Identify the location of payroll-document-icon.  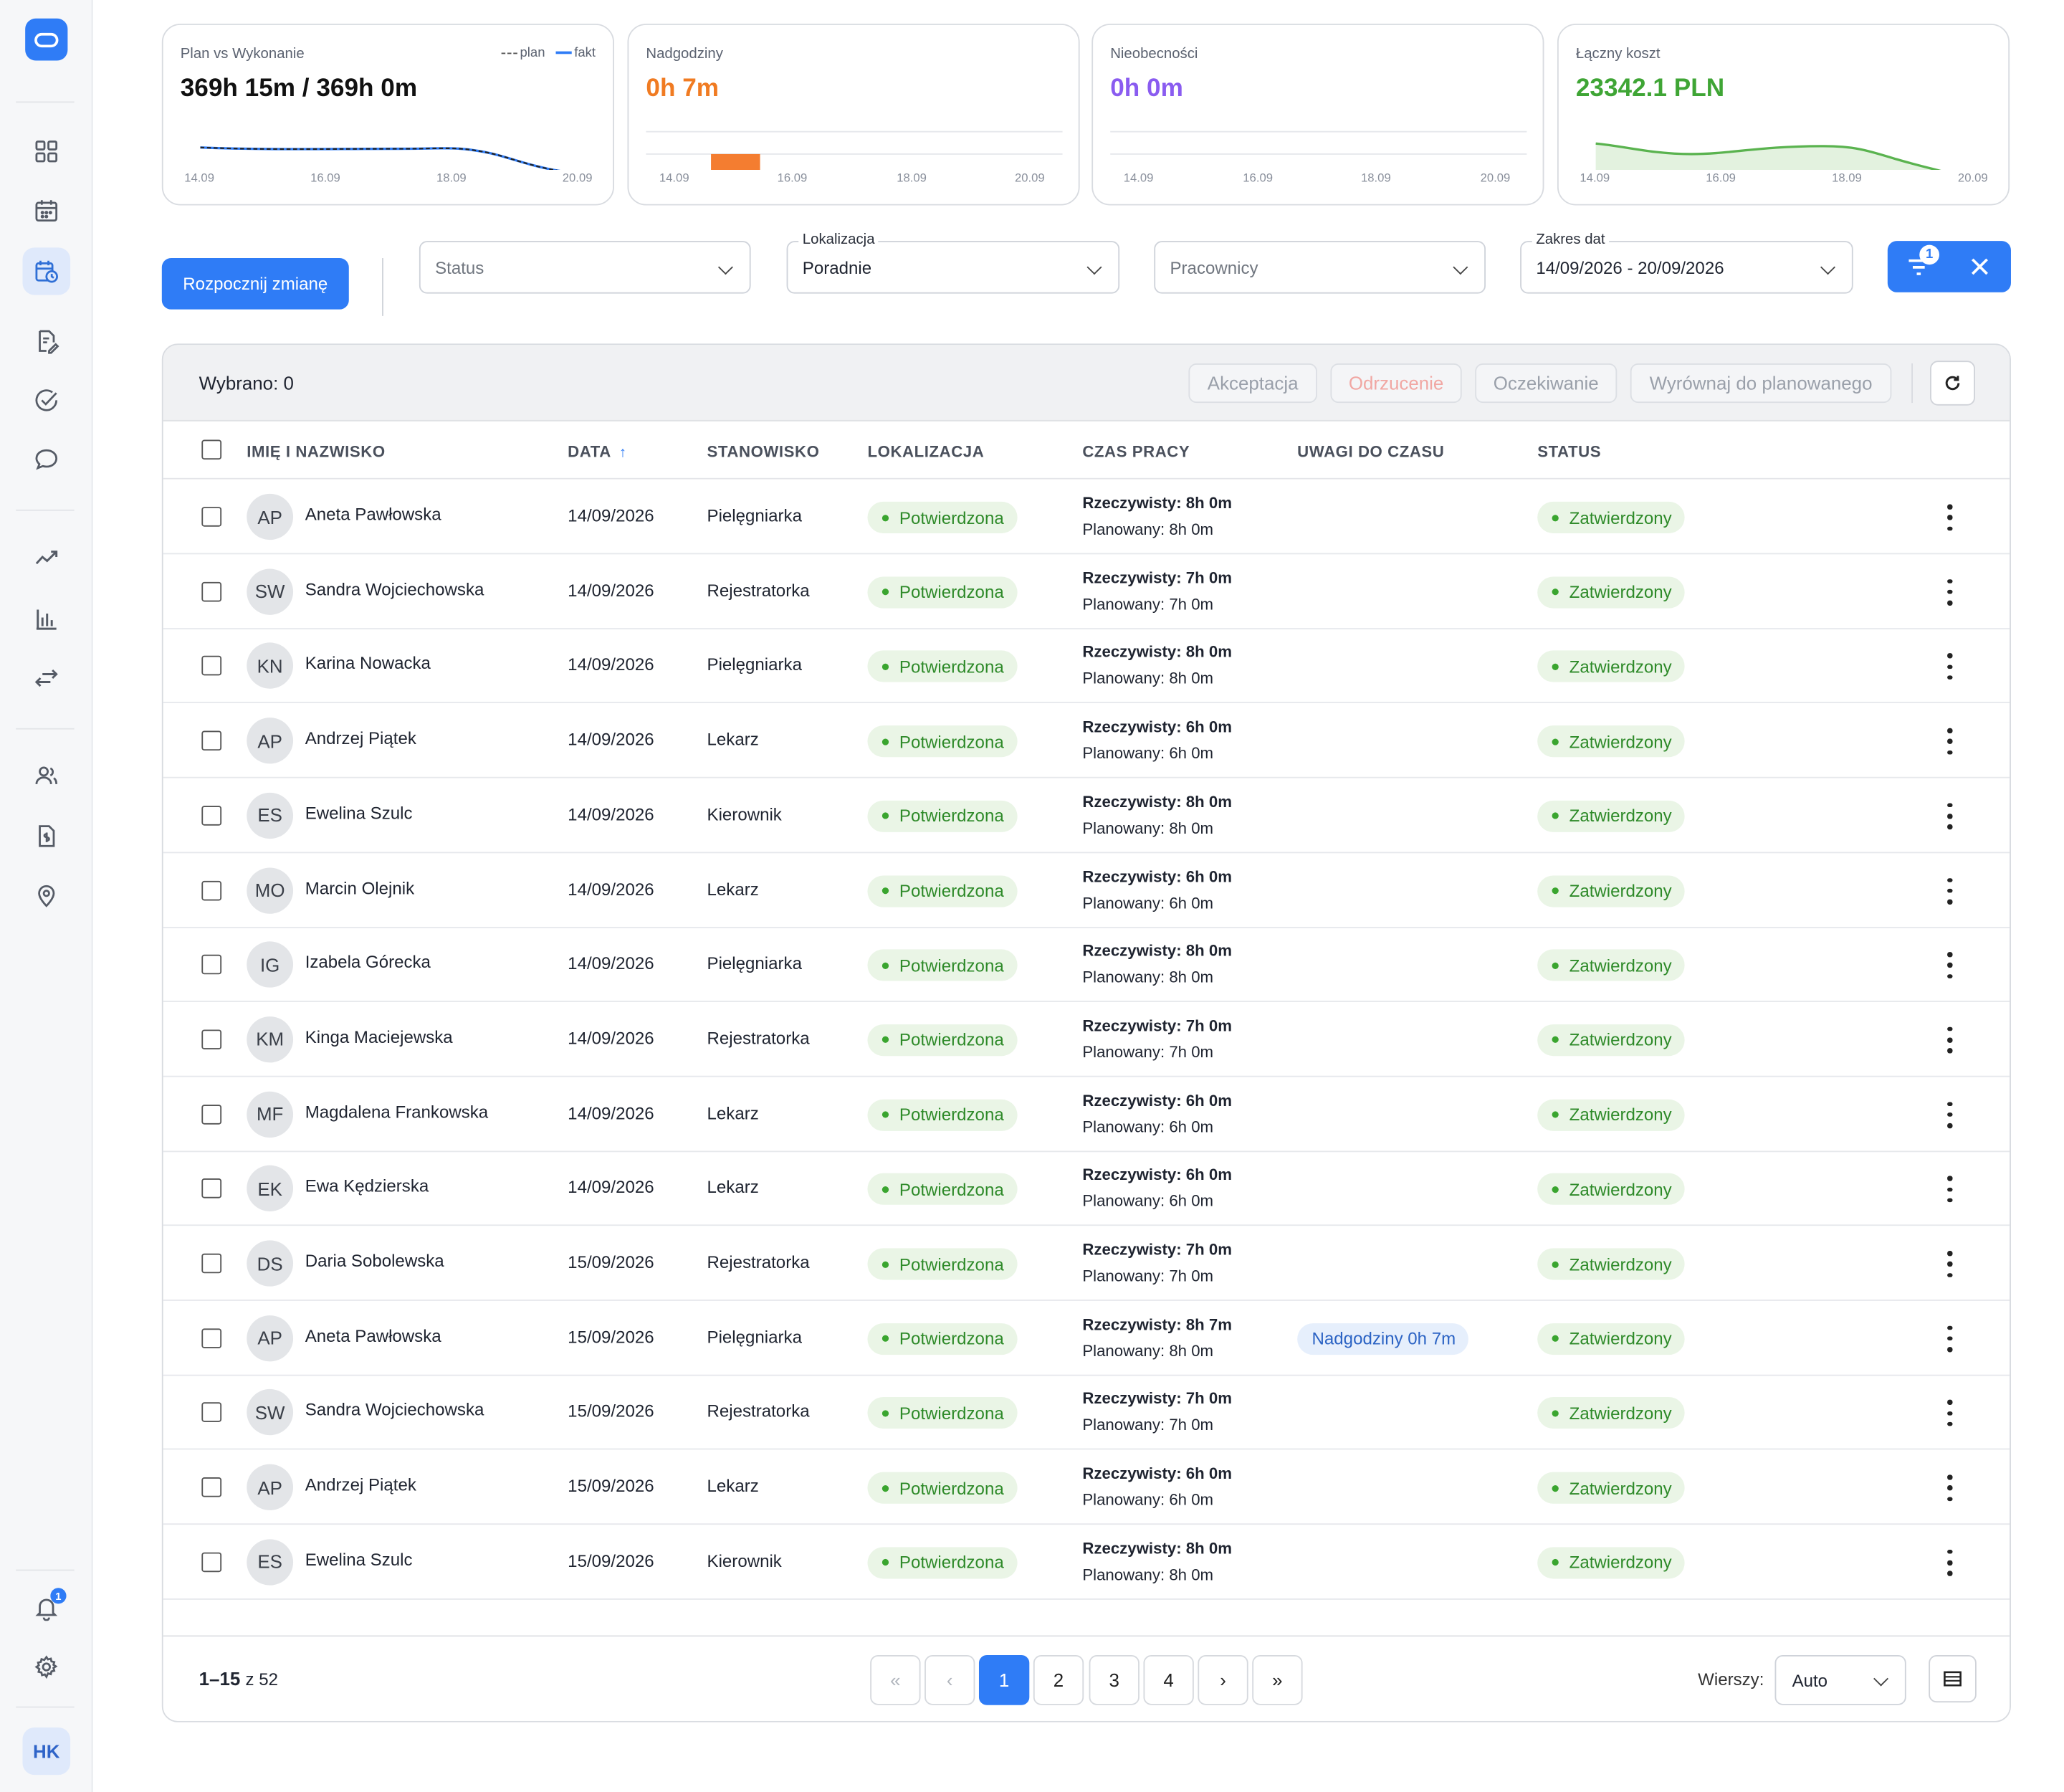
(46, 835).